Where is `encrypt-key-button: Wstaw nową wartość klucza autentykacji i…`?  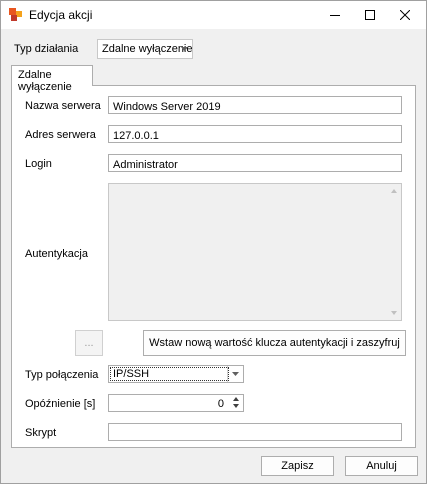
encrypt-key-button: Wstaw nową wartość klucza autentykacji i… is located at coordinates (274, 343).